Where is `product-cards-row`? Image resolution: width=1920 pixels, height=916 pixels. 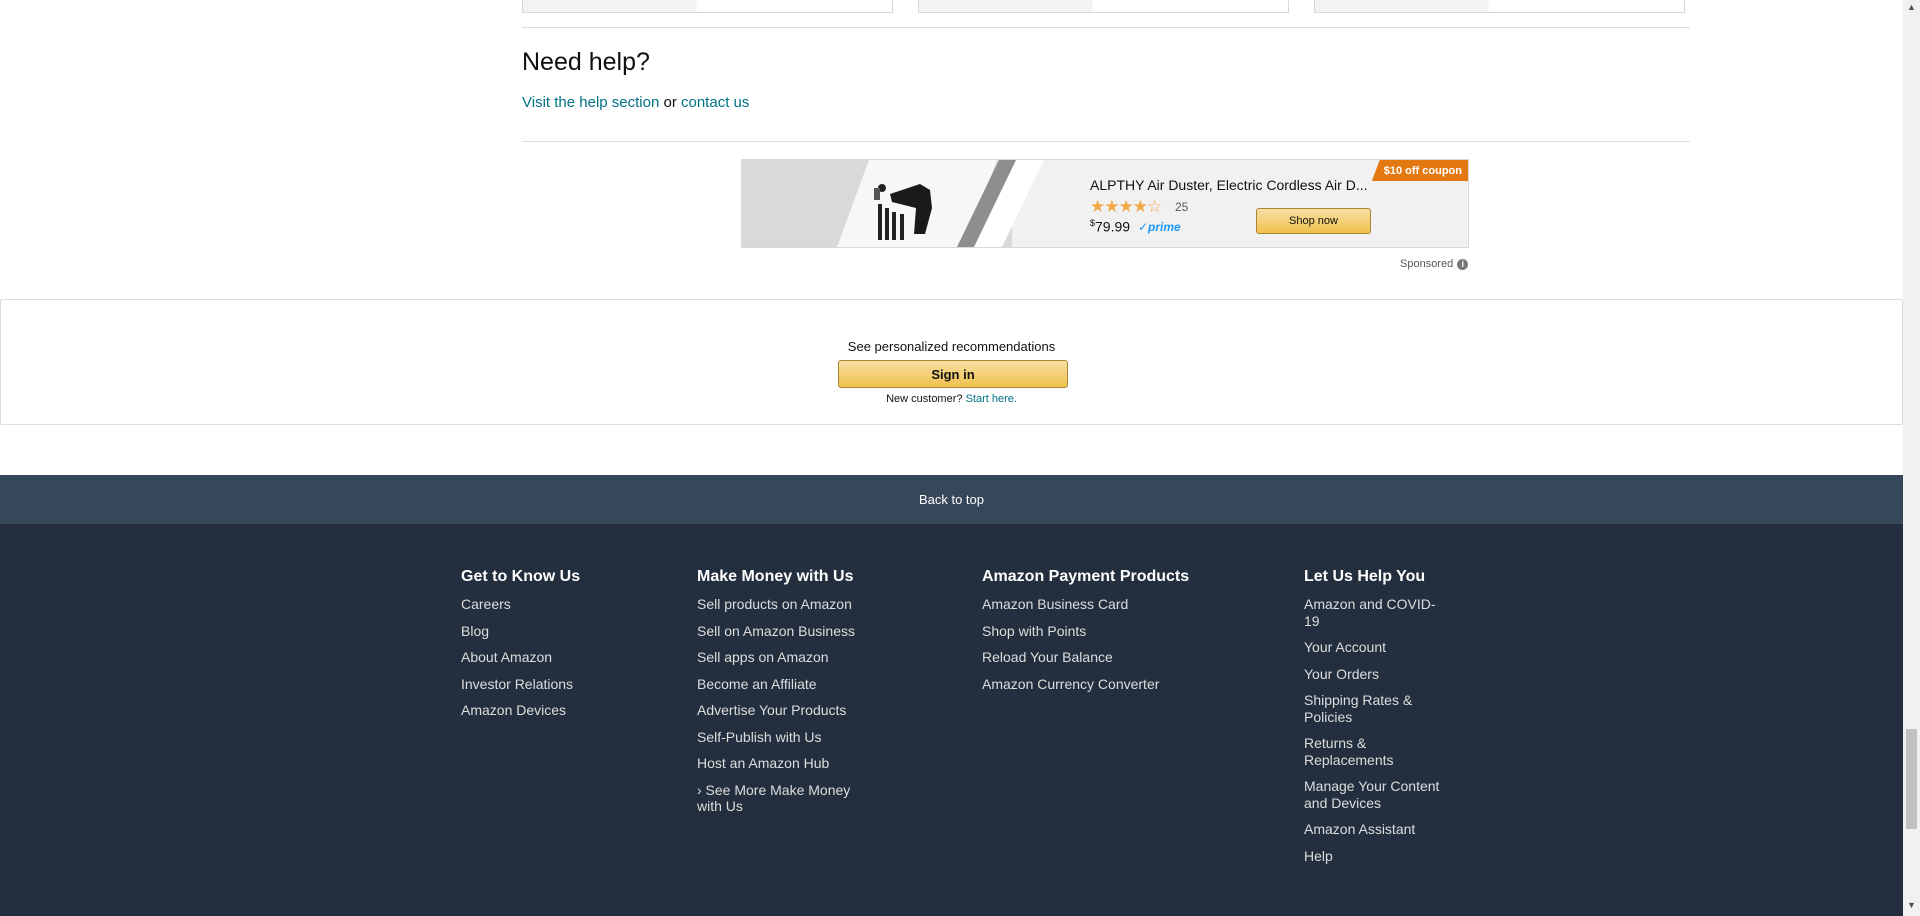
product-cards-row is located at coordinates (1106, 7).